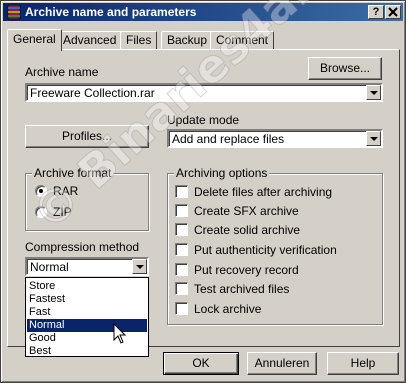 Image resolution: width=406 pixels, height=383 pixels. What do you see at coordinates (181, 288) in the screenshot?
I see `test-archived-checkbox` at bounding box center [181, 288].